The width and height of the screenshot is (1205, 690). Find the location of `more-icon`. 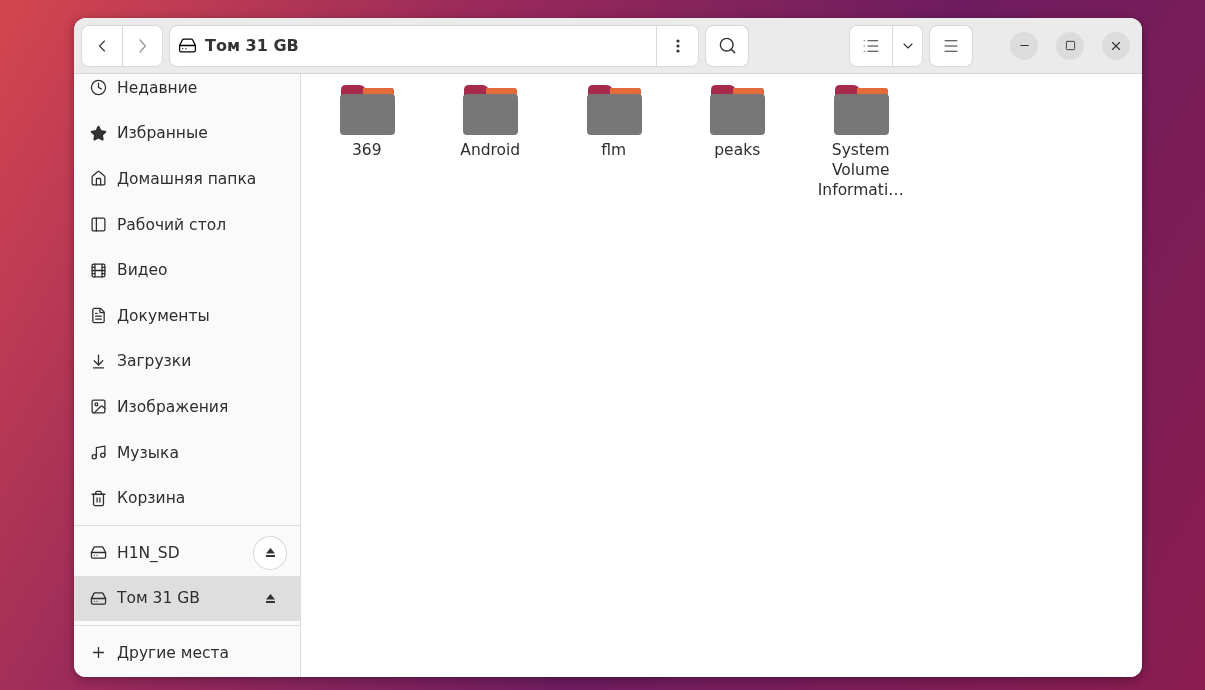

more-icon is located at coordinates (677, 45).